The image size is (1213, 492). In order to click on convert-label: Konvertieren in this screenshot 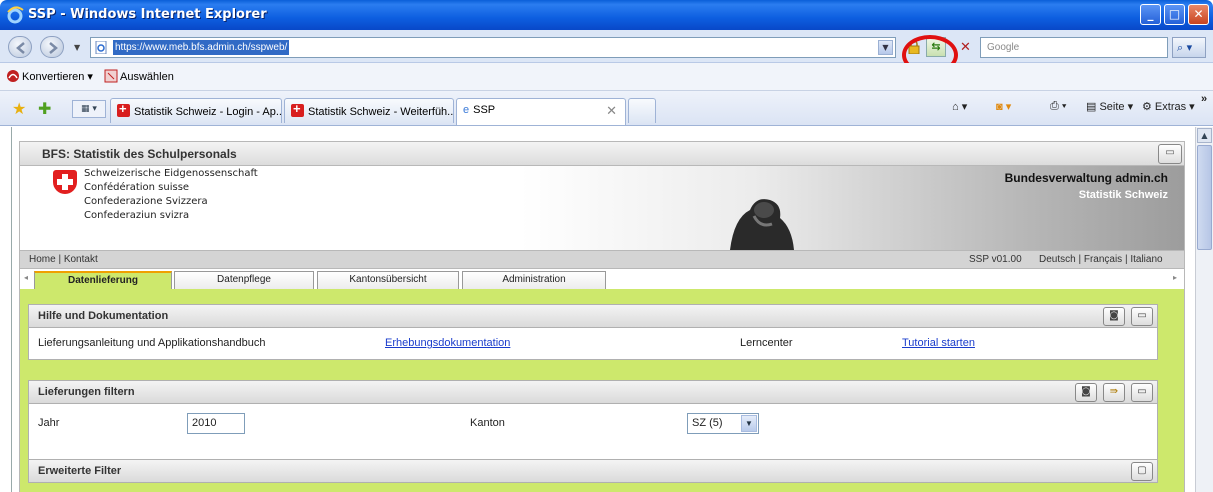, I will do `click(53, 77)`.